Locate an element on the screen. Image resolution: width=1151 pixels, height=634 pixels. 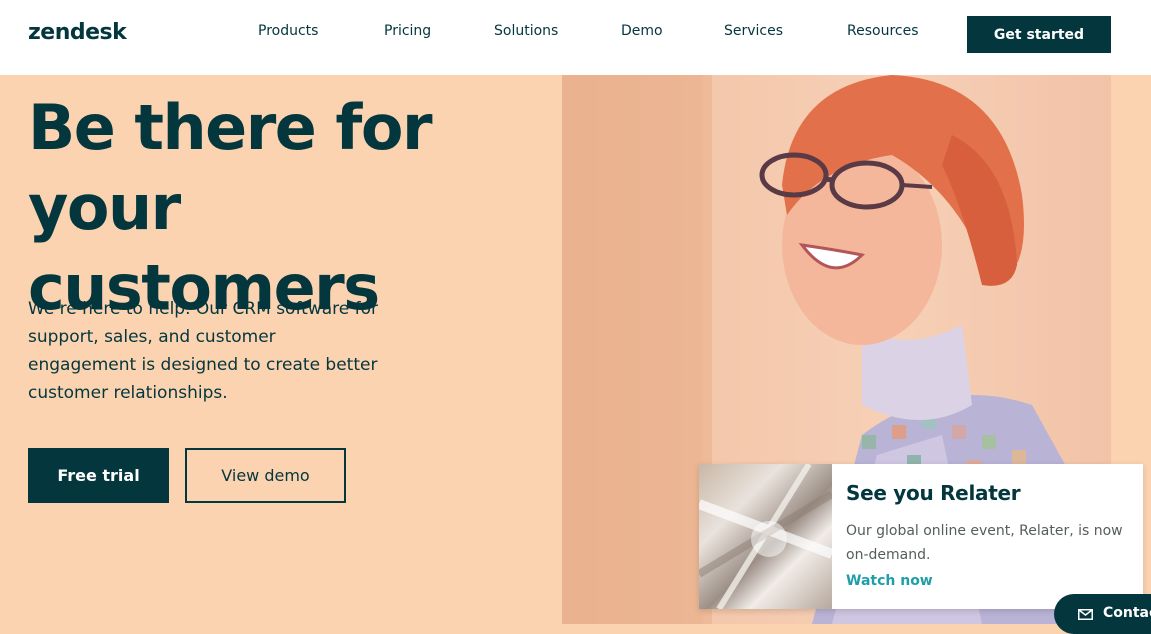
get-started-button: Get started is located at coordinates (1039, 34).